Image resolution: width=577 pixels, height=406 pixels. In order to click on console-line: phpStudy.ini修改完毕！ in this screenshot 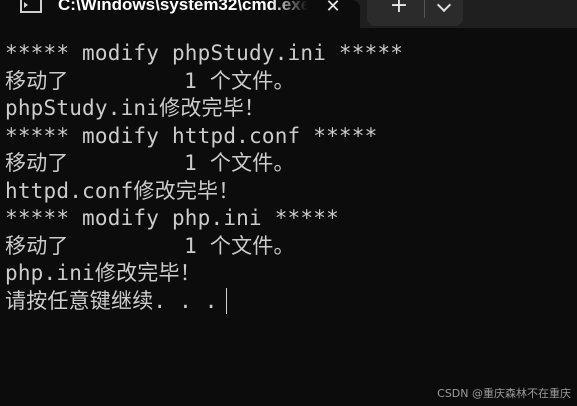, I will do `click(135, 108)`.